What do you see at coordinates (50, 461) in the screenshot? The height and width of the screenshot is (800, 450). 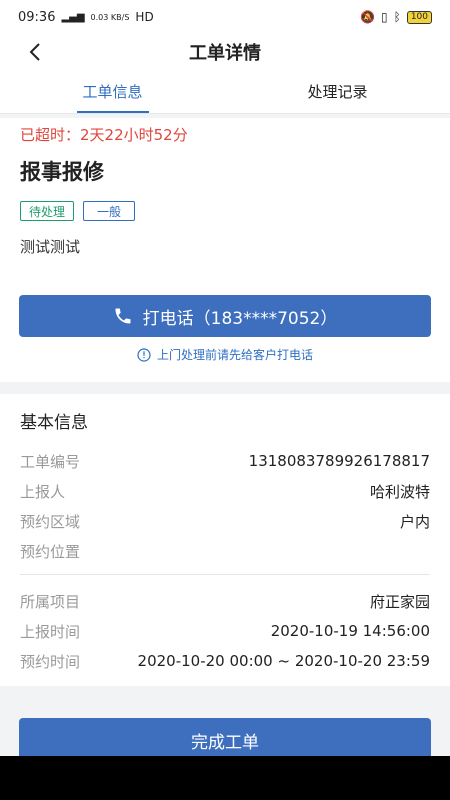 I see `info-label: 工单编号` at bounding box center [50, 461].